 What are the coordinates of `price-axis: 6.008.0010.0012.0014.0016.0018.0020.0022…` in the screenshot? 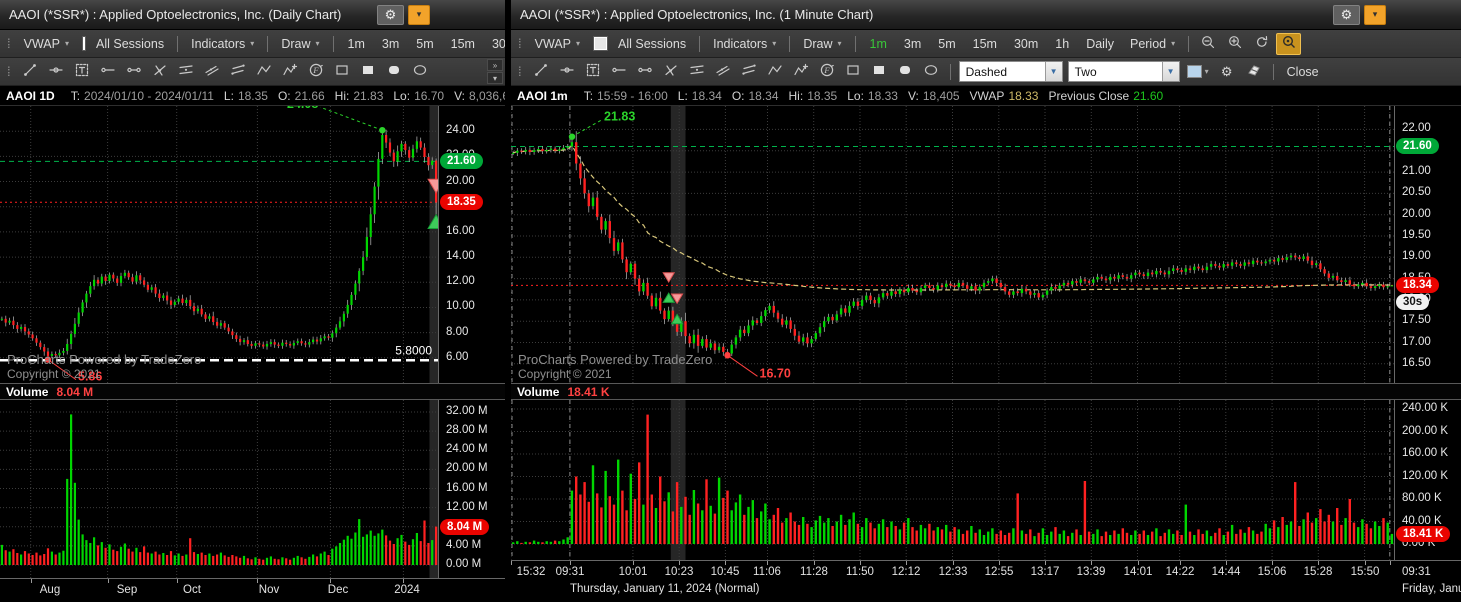 It's located at (471, 244).